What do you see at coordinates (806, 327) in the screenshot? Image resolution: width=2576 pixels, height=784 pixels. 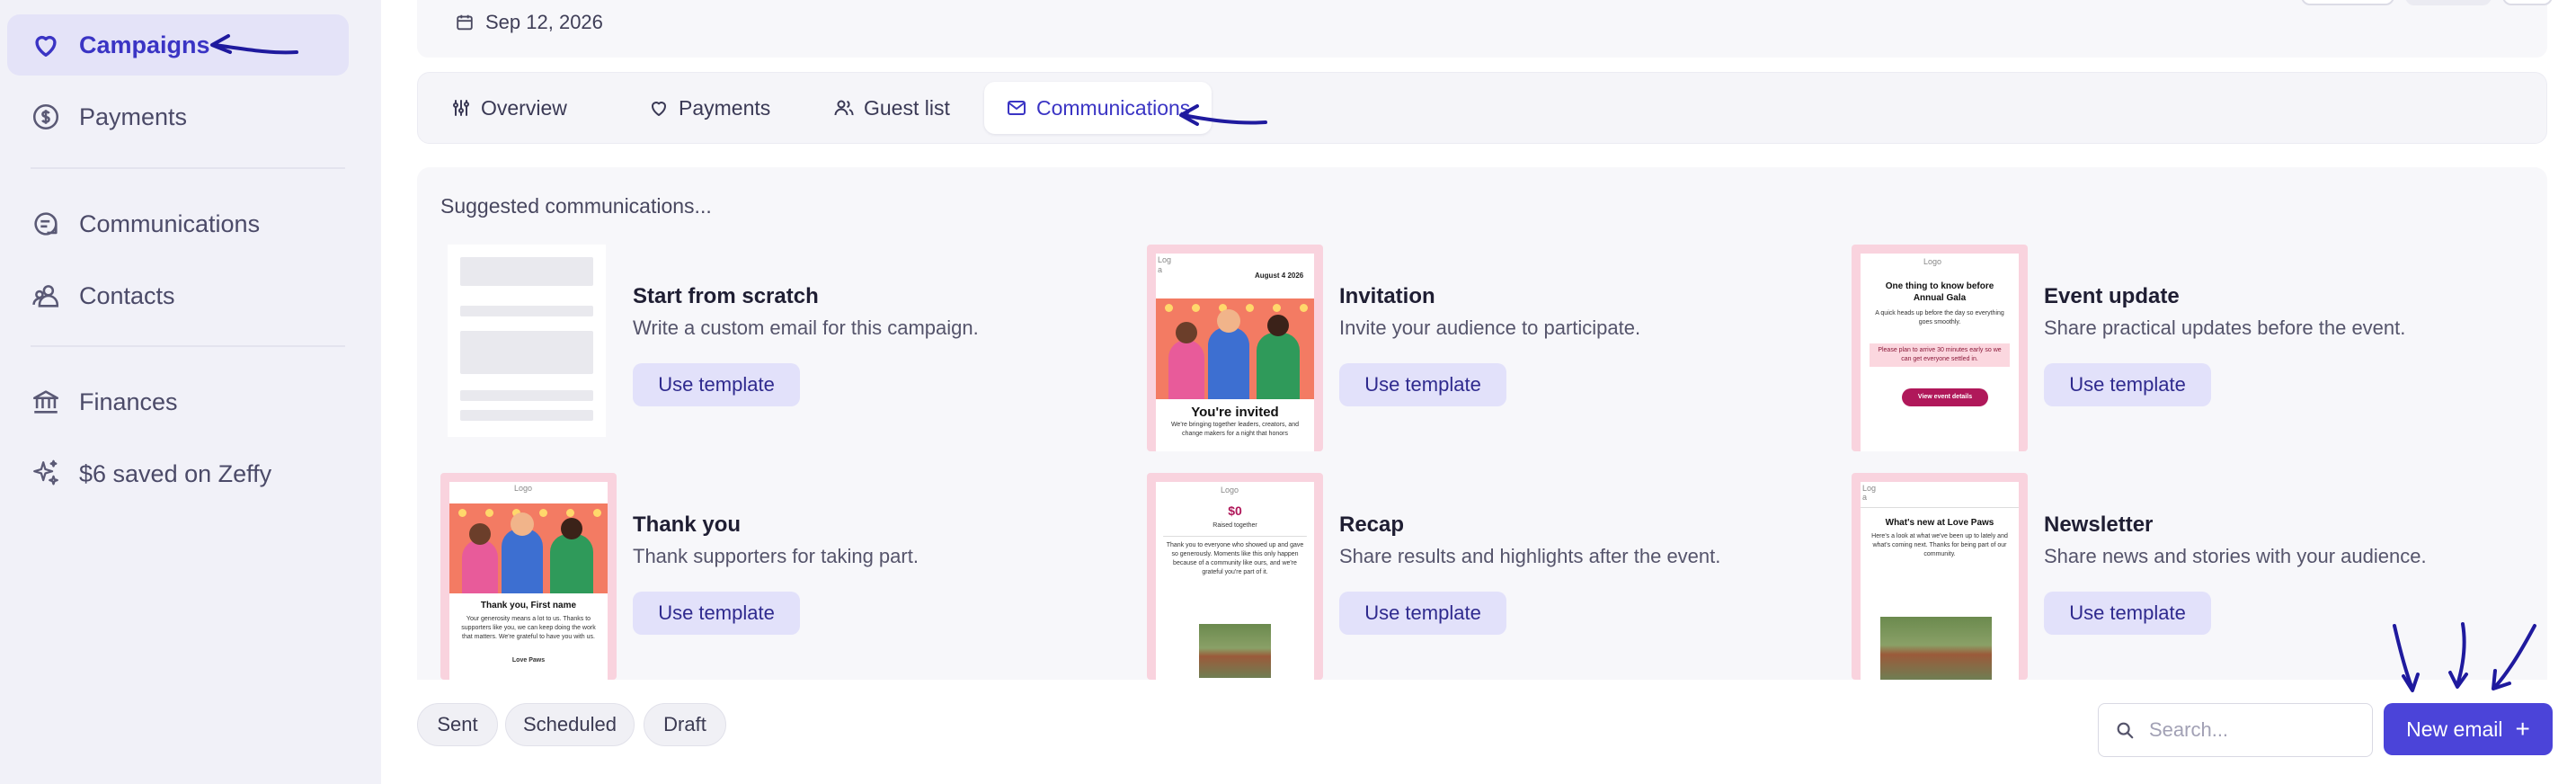 I see `template-description: Write a custom email for this campaign.` at bounding box center [806, 327].